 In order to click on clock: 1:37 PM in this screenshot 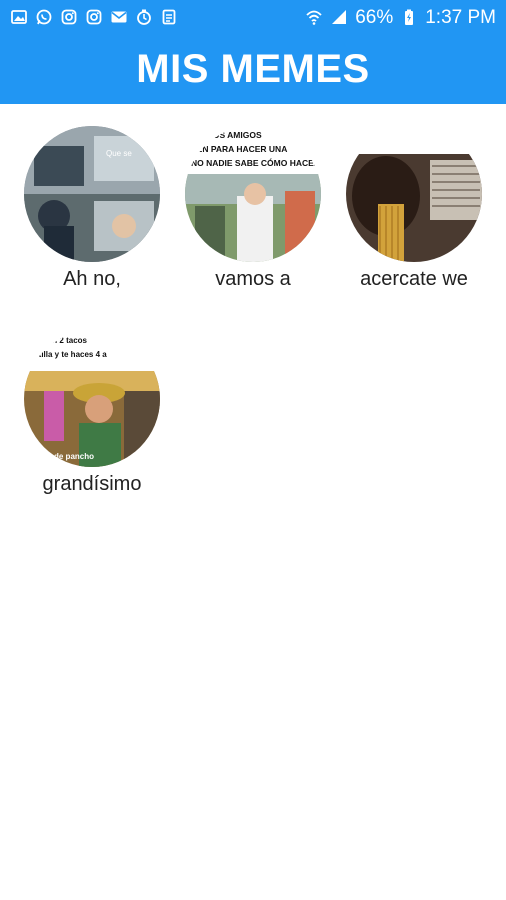, I will do `click(460, 17)`.